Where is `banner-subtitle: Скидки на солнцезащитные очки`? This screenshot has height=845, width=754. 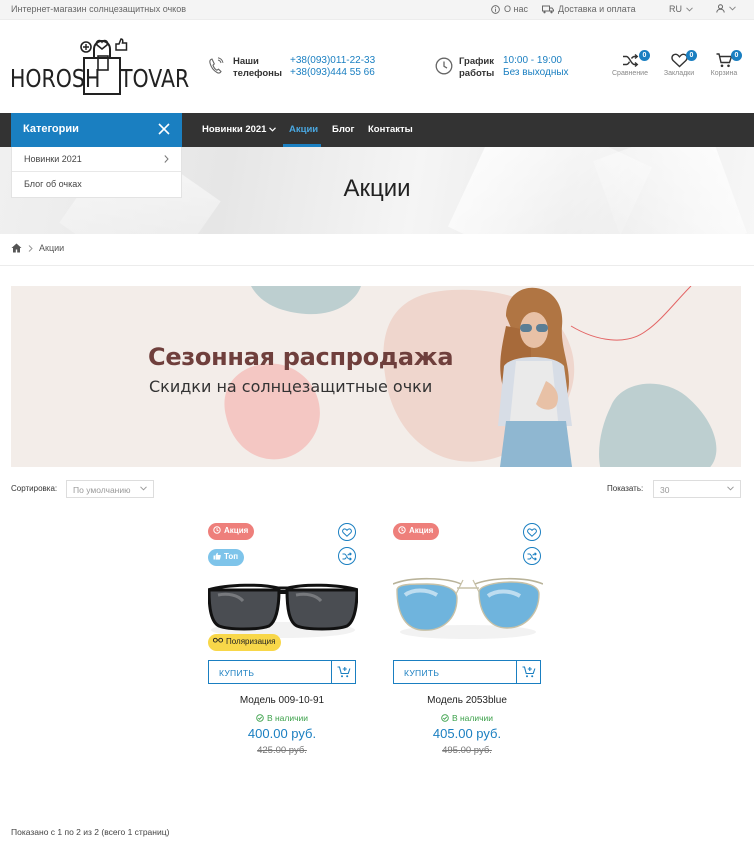 banner-subtitle: Скидки на солнцезащитные очки is located at coordinates (291, 386).